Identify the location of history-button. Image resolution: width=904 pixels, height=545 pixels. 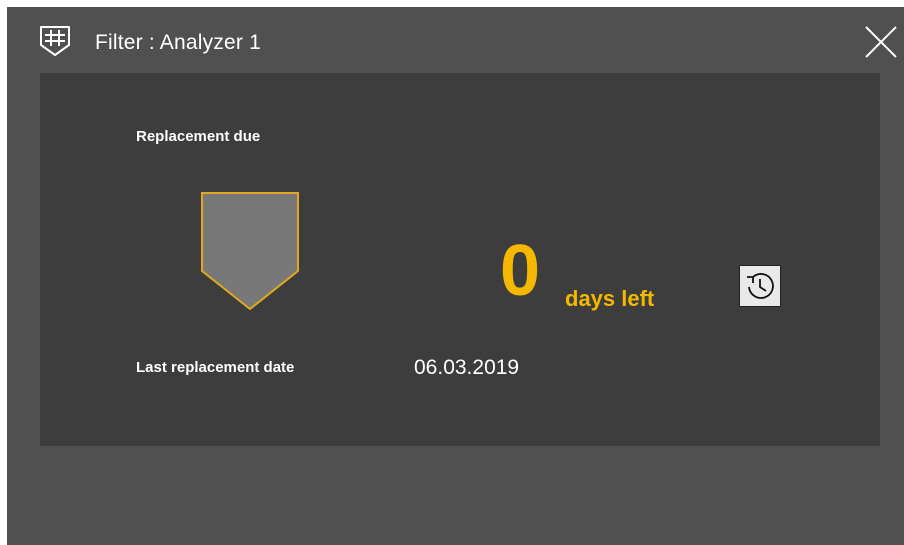
(760, 286).